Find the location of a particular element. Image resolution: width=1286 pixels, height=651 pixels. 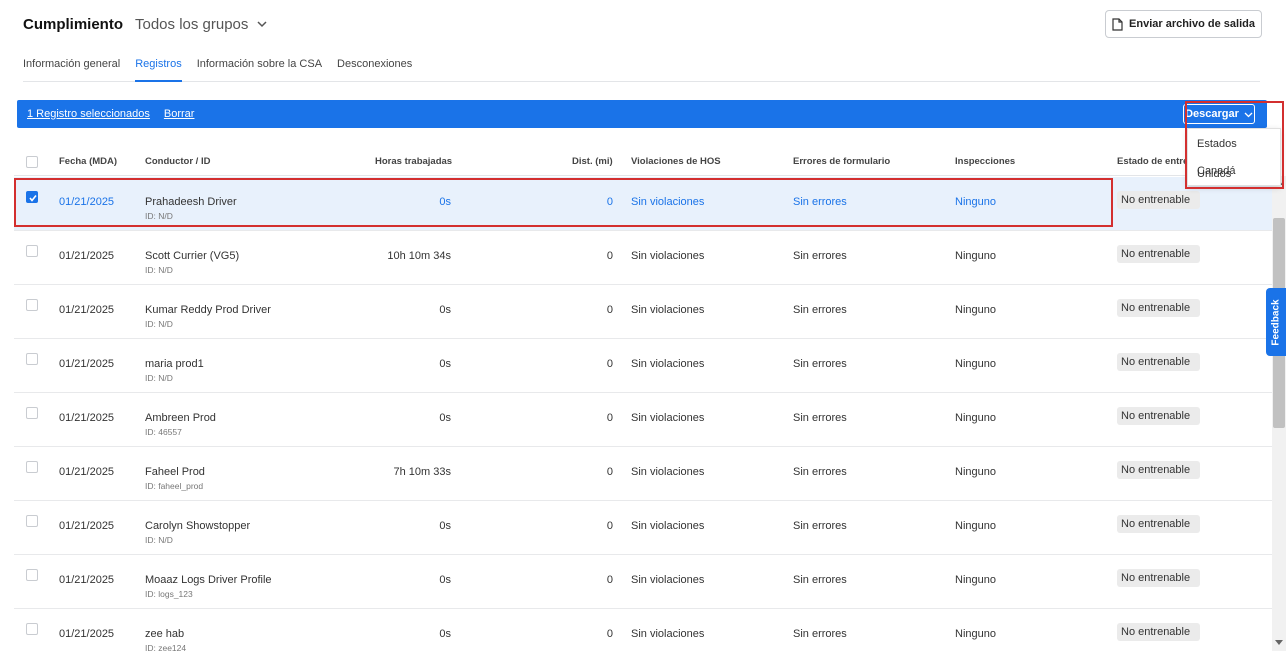

row-driver-name: Moaaz Logs Driver Profile is located at coordinates (208, 580).